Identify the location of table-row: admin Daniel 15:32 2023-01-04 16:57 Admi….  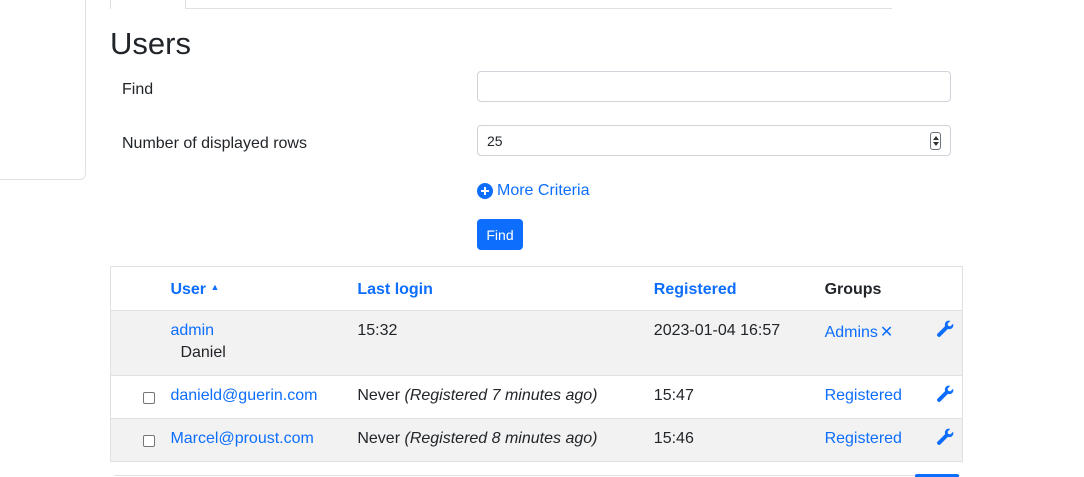
(536, 343).